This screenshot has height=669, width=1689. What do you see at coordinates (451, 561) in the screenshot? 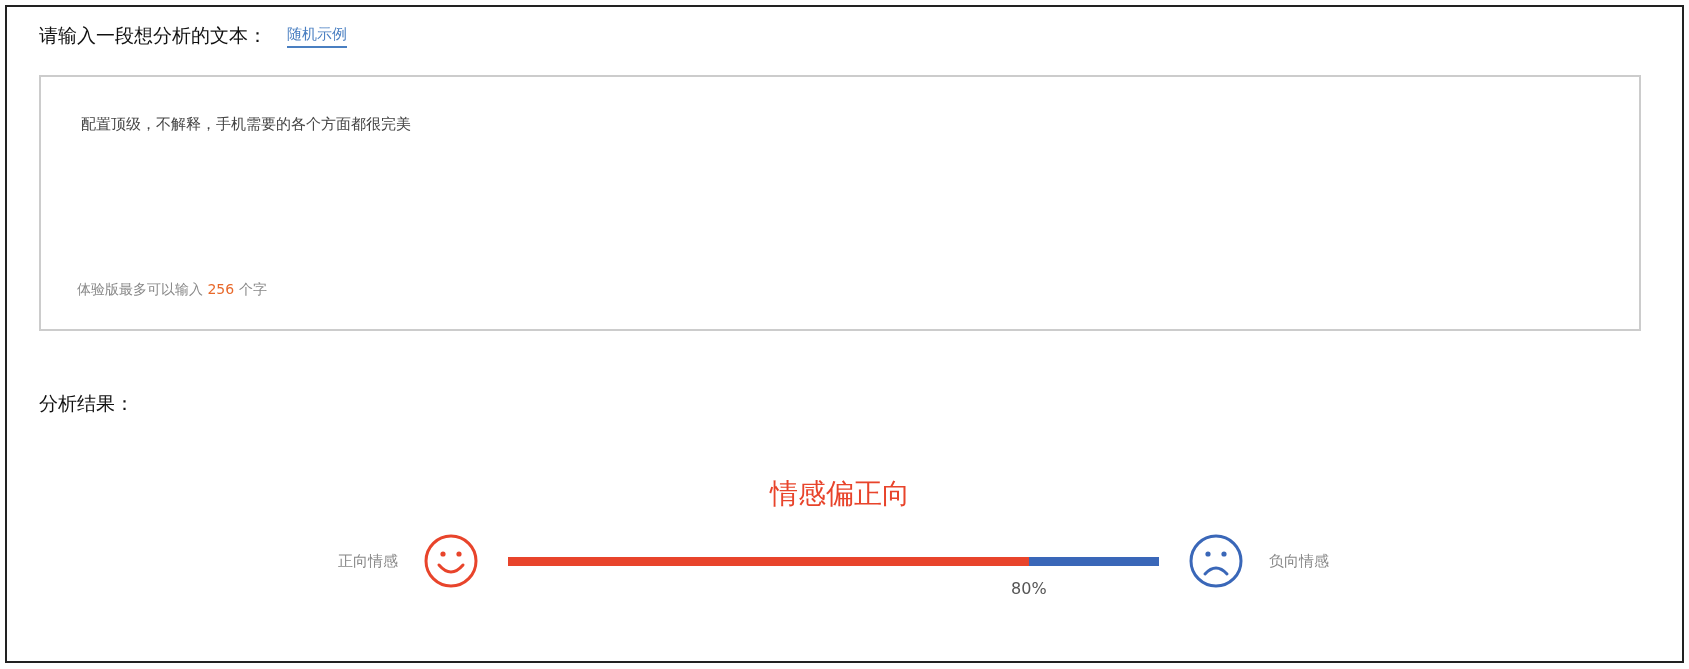
I see `smiley-face-icon` at bounding box center [451, 561].